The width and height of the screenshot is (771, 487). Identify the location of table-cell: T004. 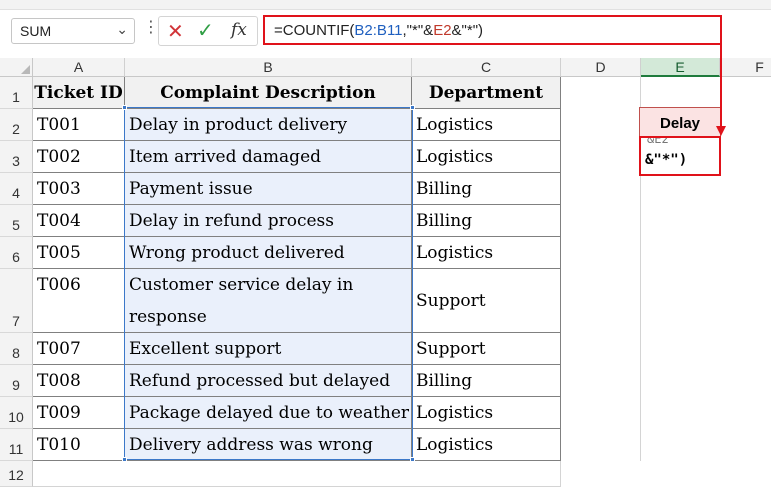
(79, 221).